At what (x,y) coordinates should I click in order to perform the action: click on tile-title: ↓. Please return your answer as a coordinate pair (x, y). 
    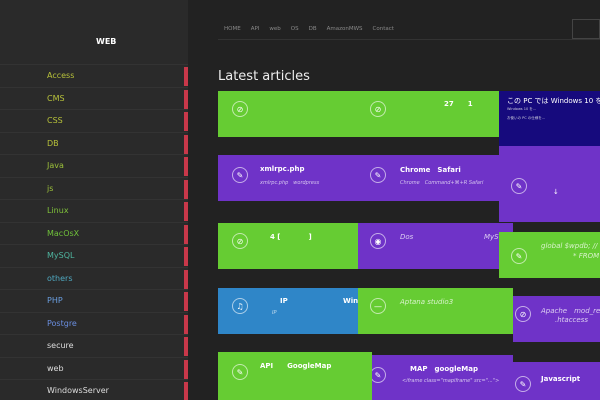
    Looking at the image, I should click on (556, 192).